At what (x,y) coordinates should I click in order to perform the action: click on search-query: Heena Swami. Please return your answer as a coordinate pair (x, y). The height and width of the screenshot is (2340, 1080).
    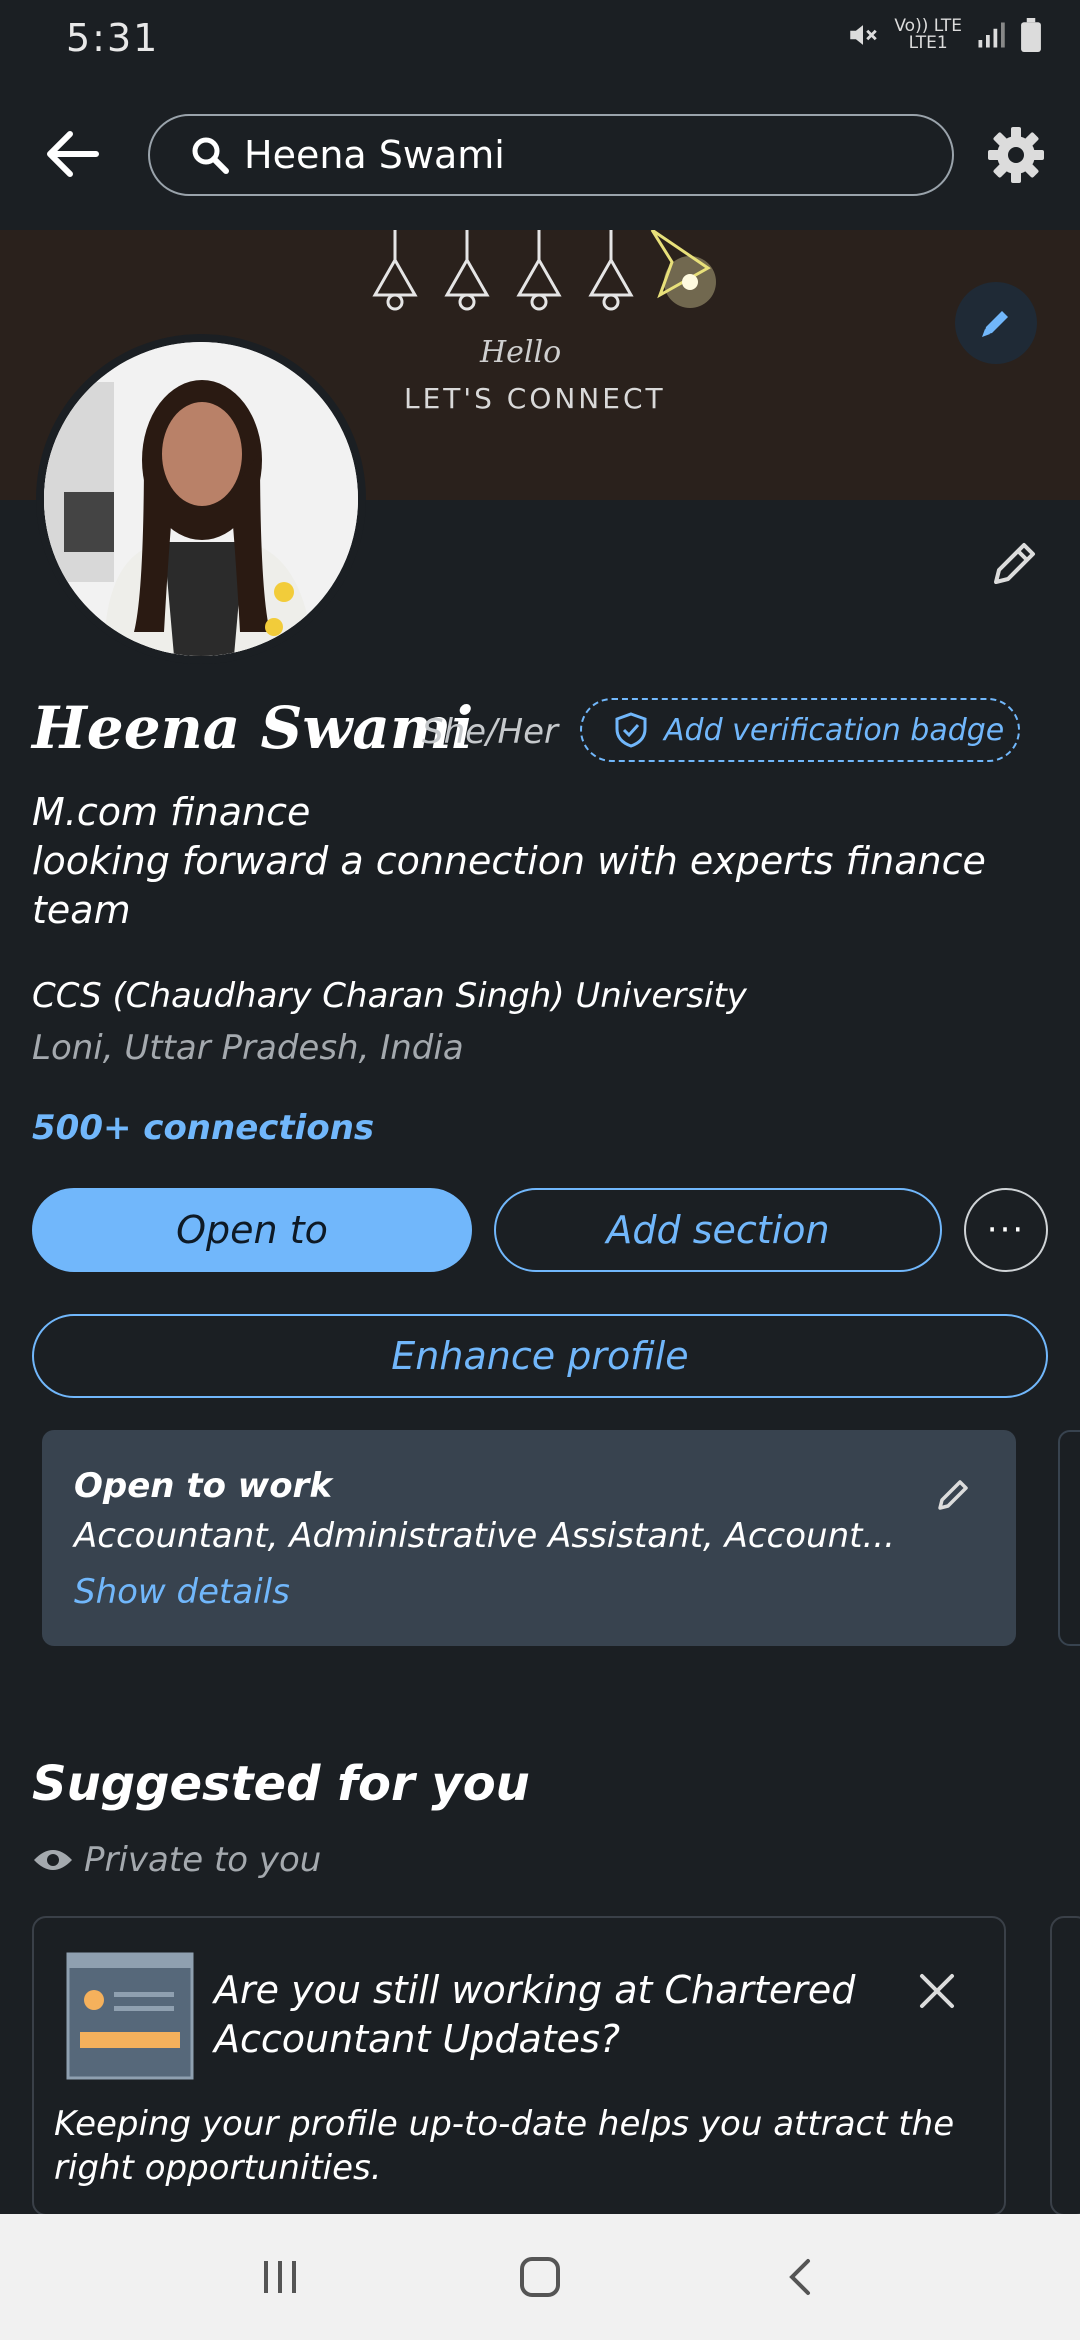
    Looking at the image, I should click on (374, 155).